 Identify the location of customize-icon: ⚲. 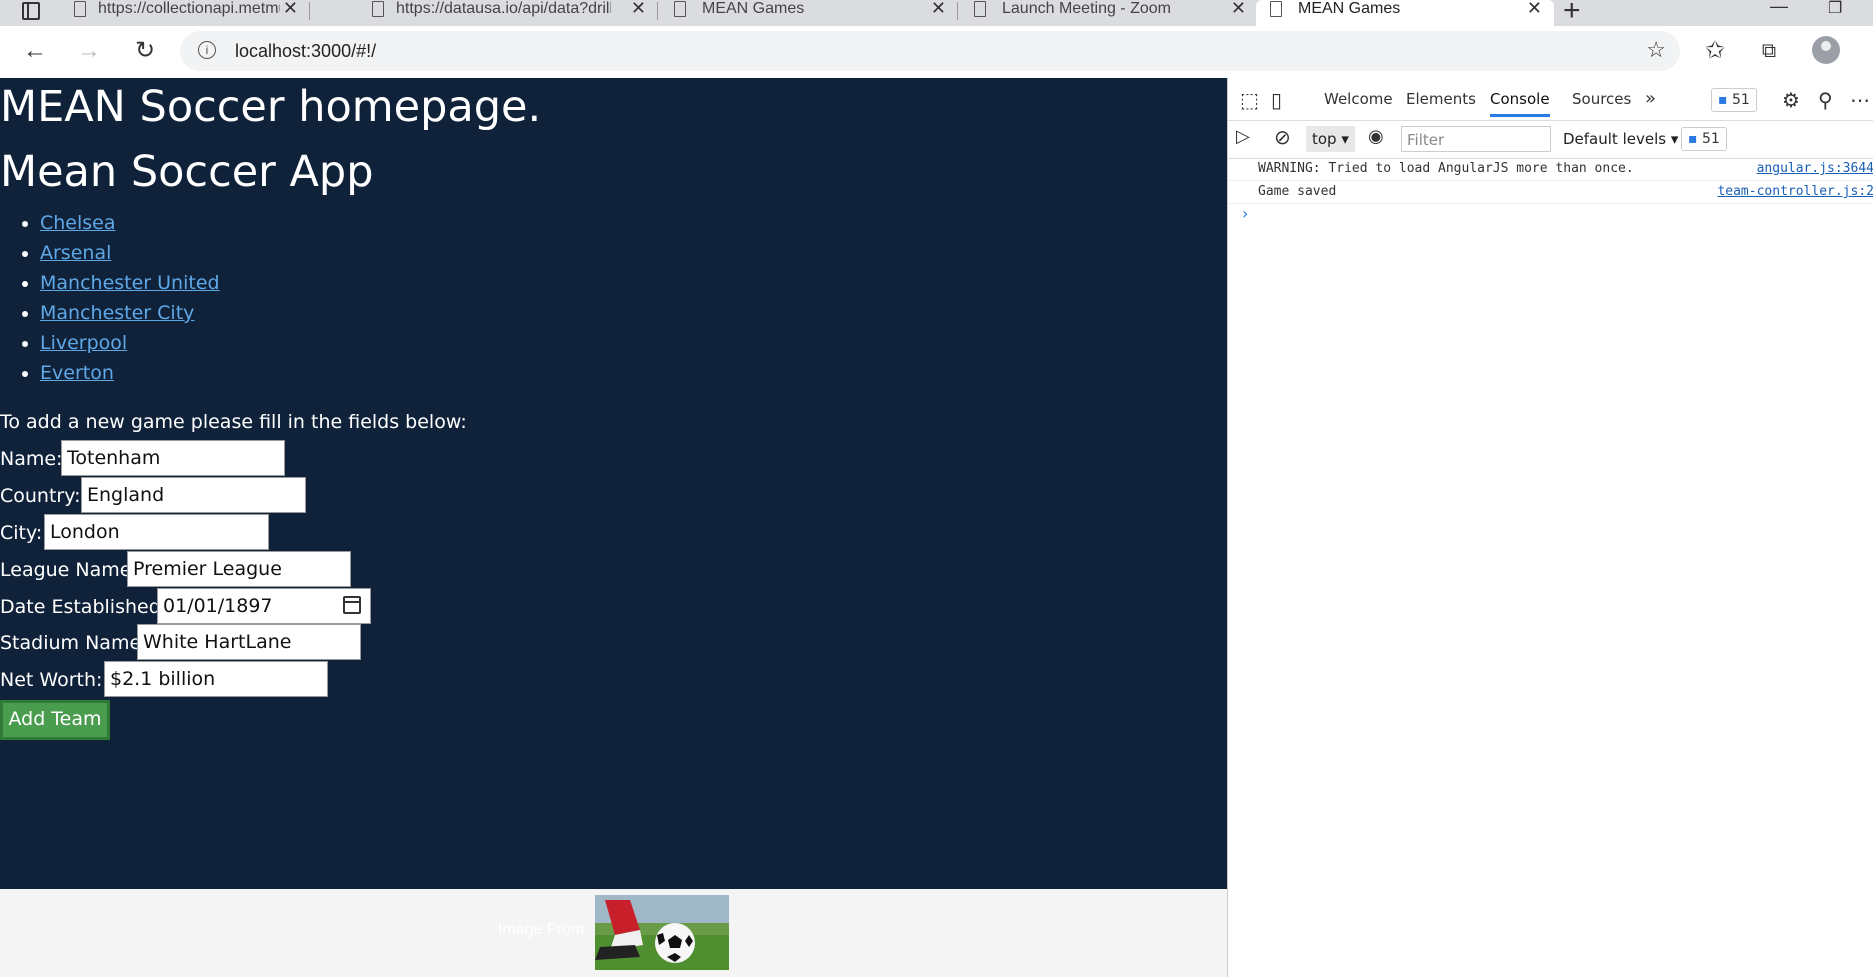
(1825, 100).